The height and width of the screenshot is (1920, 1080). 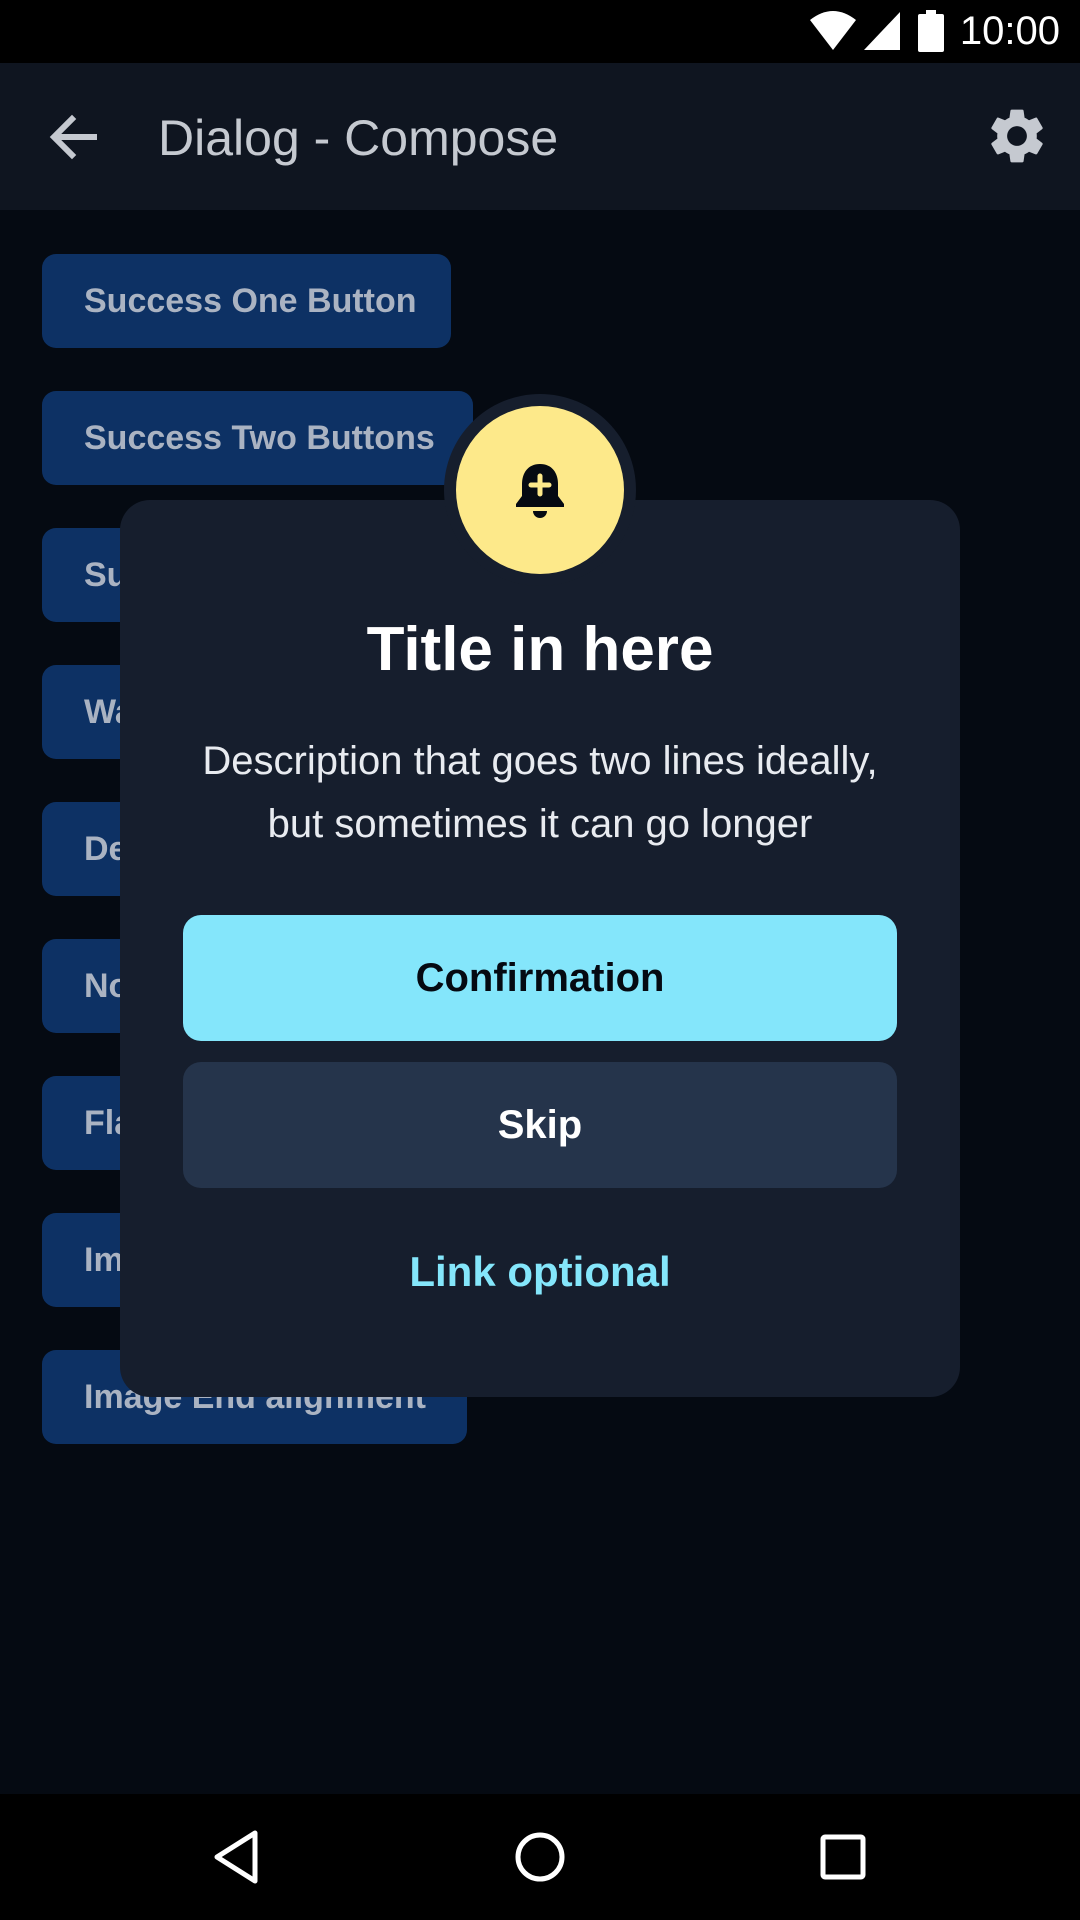 What do you see at coordinates (358, 138) in the screenshot?
I see `page-title: Dialog - Compose` at bounding box center [358, 138].